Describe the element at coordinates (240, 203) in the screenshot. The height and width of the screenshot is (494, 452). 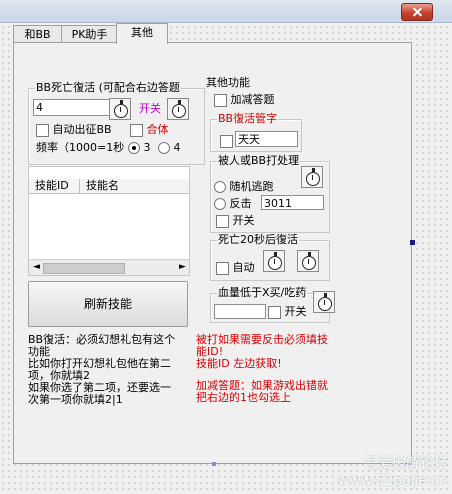
I see `counter-label: 反击` at that location.